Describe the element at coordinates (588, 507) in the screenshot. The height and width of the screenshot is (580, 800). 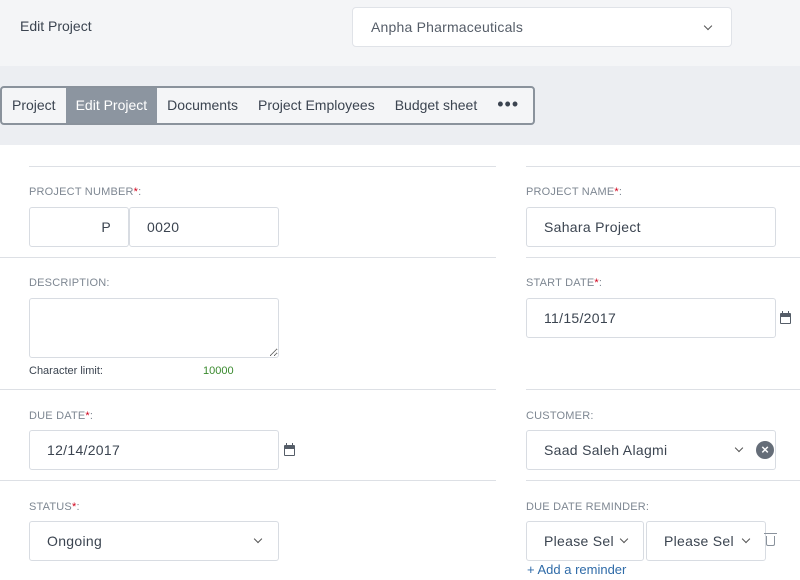
I see `due-date-reminder-label: DUE DATE REMINDER:` at that location.